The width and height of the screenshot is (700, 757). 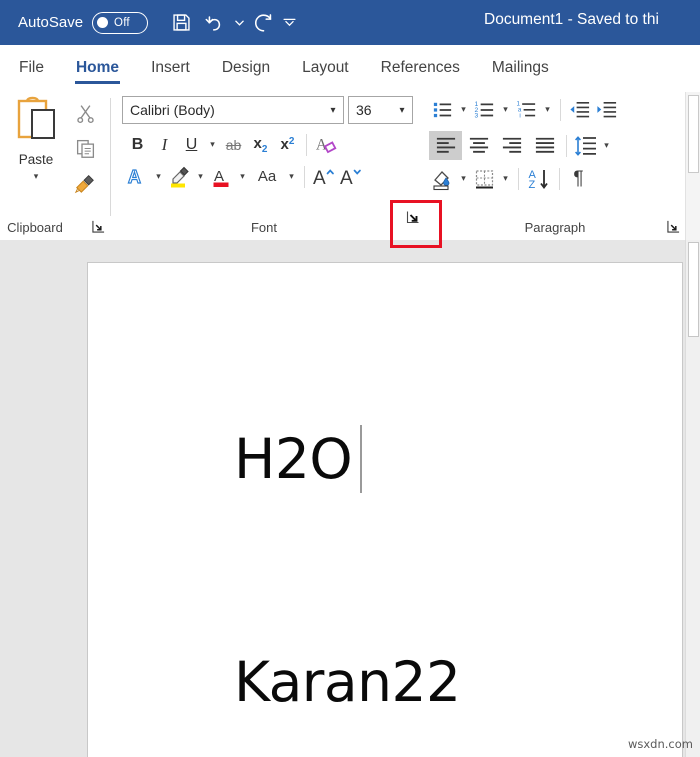 What do you see at coordinates (445, 145) in the screenshot?
I see `align-left-button` at bounding box center [445, 145].